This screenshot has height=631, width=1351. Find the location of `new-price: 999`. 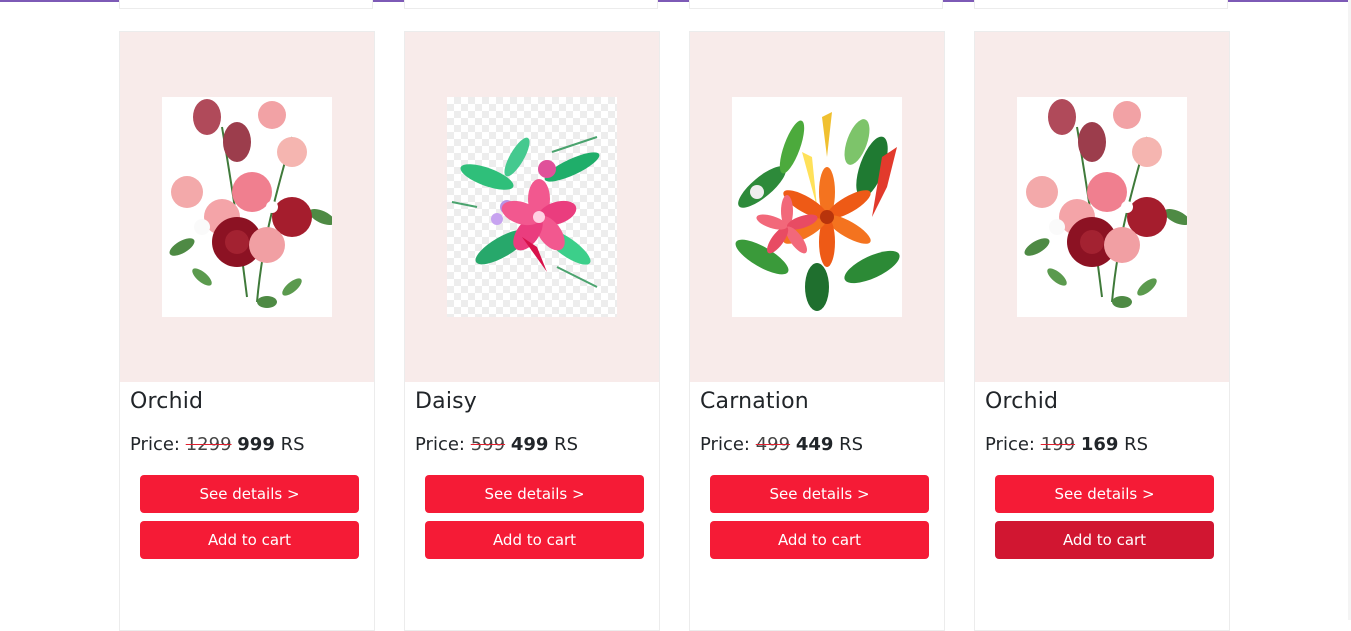

new-price: 999 is located at coordinates (256, 444).